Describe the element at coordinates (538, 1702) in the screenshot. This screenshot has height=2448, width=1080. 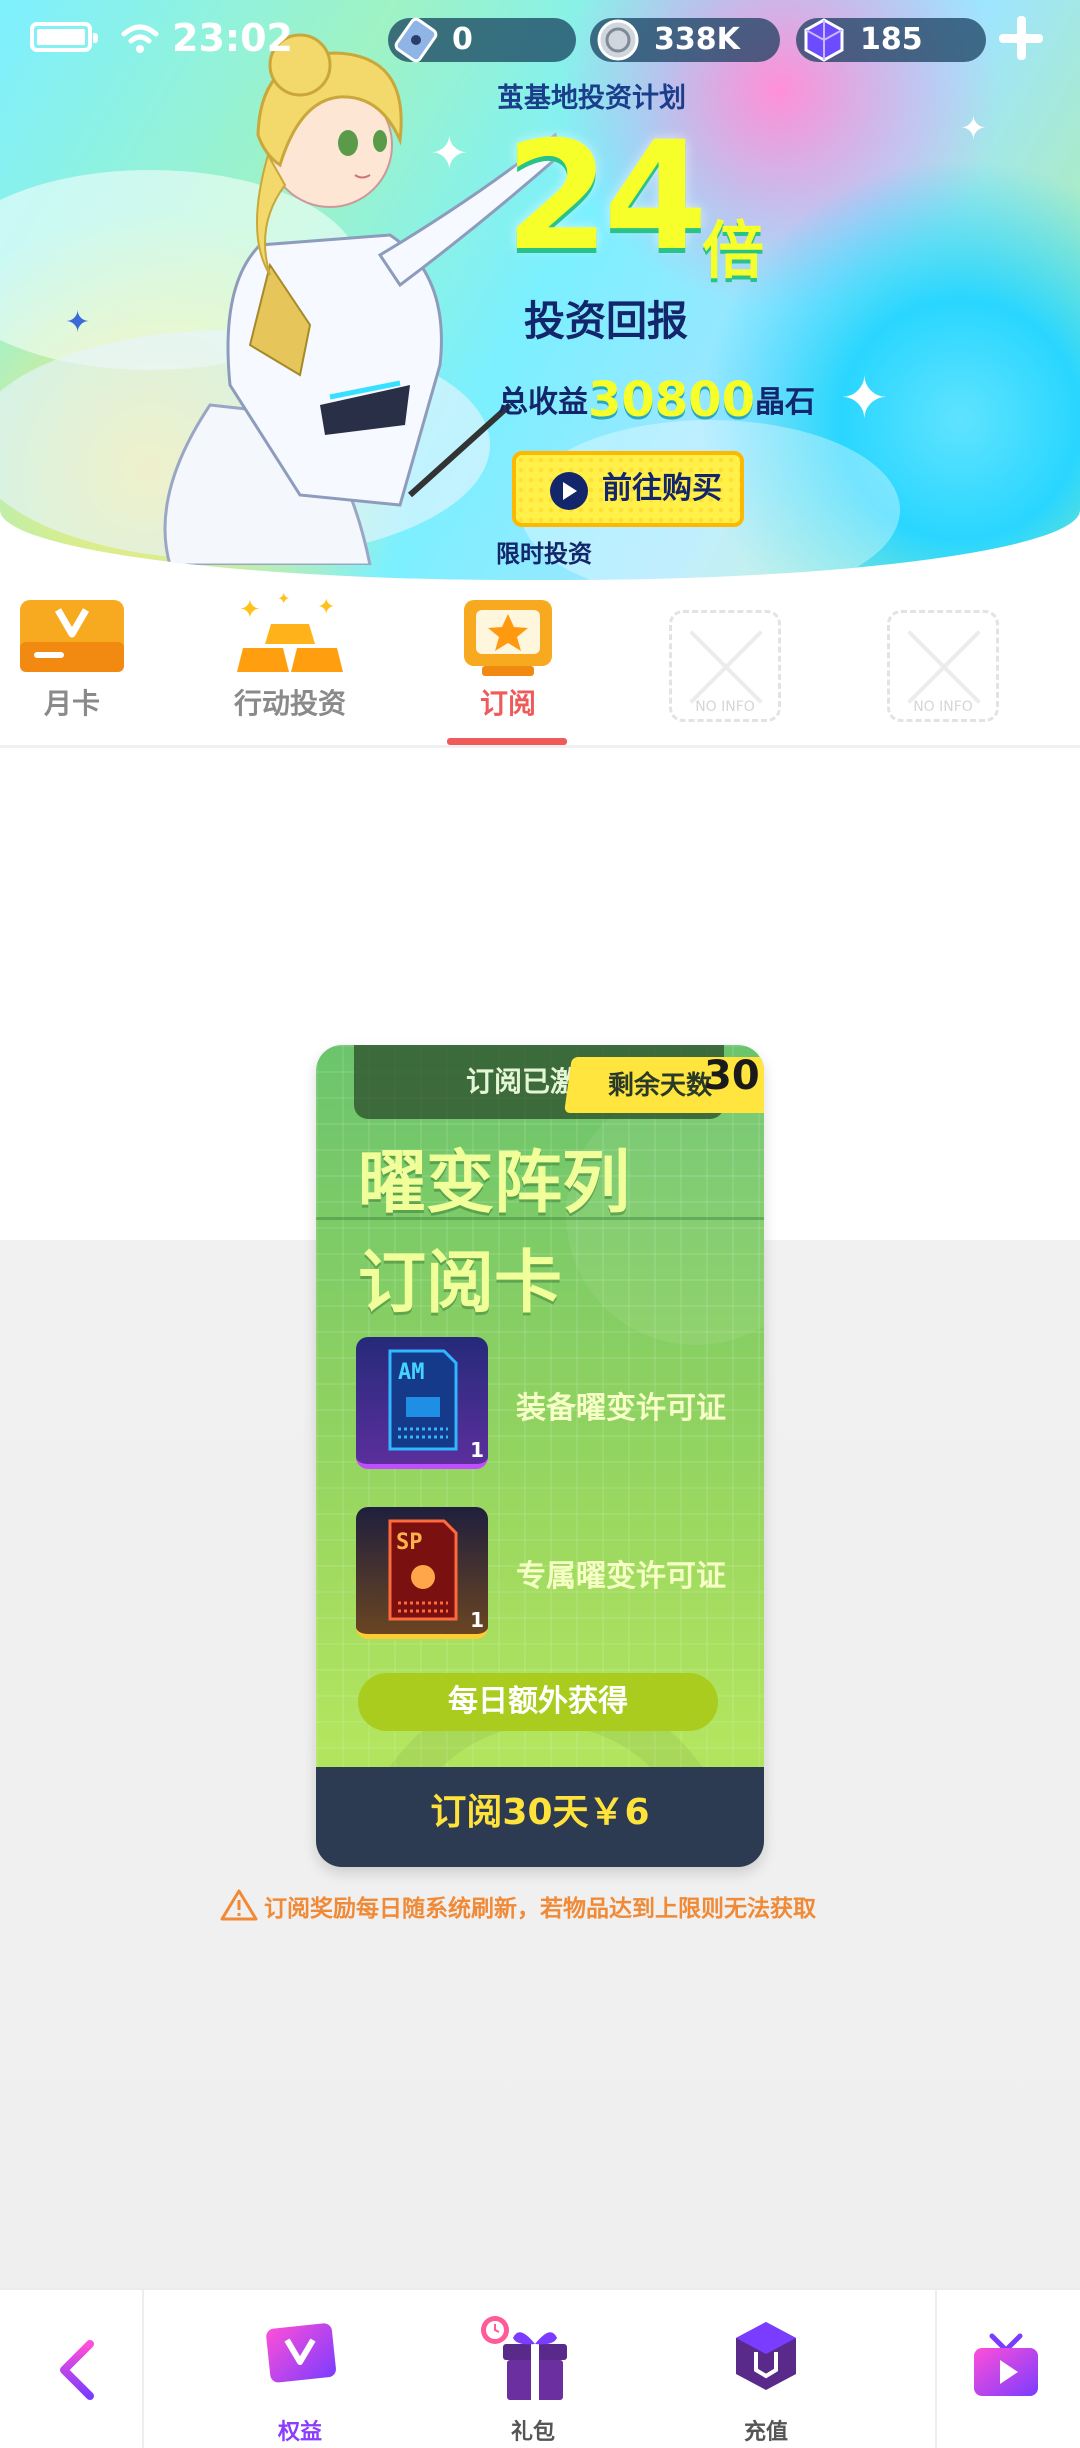
I see `daily-bonus-label: 每日额外获得` at that location.